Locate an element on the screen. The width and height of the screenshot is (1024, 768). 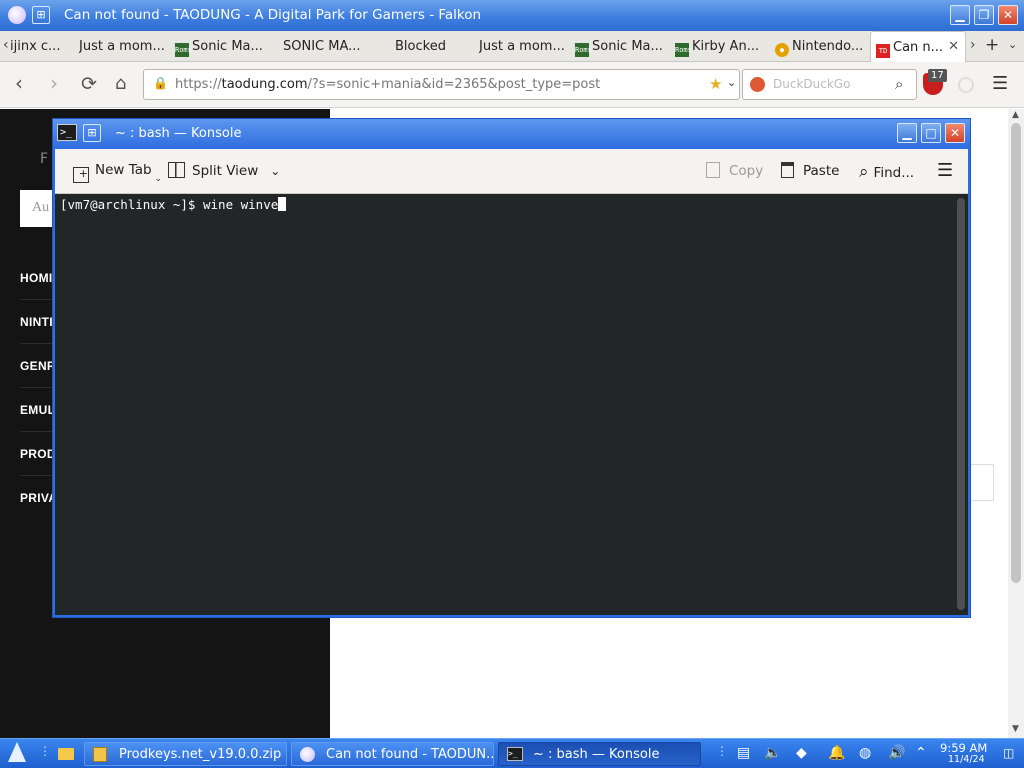
dropdown-indicator-icon: ⌄ is located at coordinates (156, 179).